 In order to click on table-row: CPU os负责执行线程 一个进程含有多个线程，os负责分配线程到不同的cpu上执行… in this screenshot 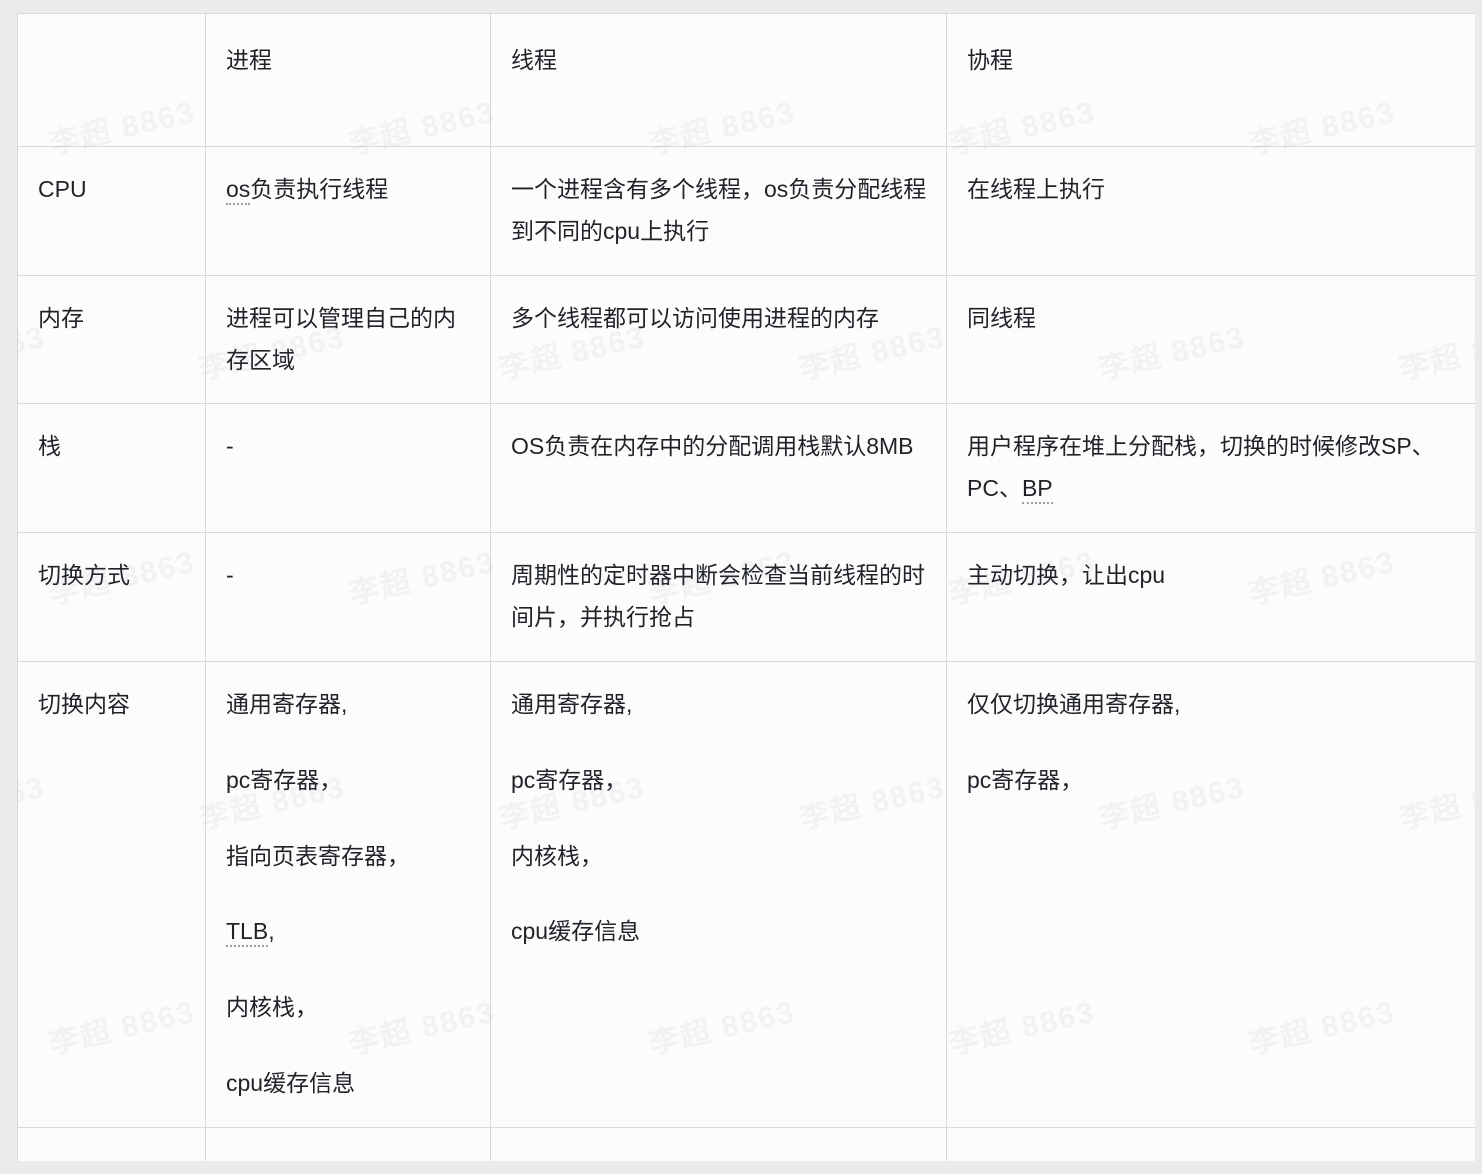, I will do `click(746, 211)`.